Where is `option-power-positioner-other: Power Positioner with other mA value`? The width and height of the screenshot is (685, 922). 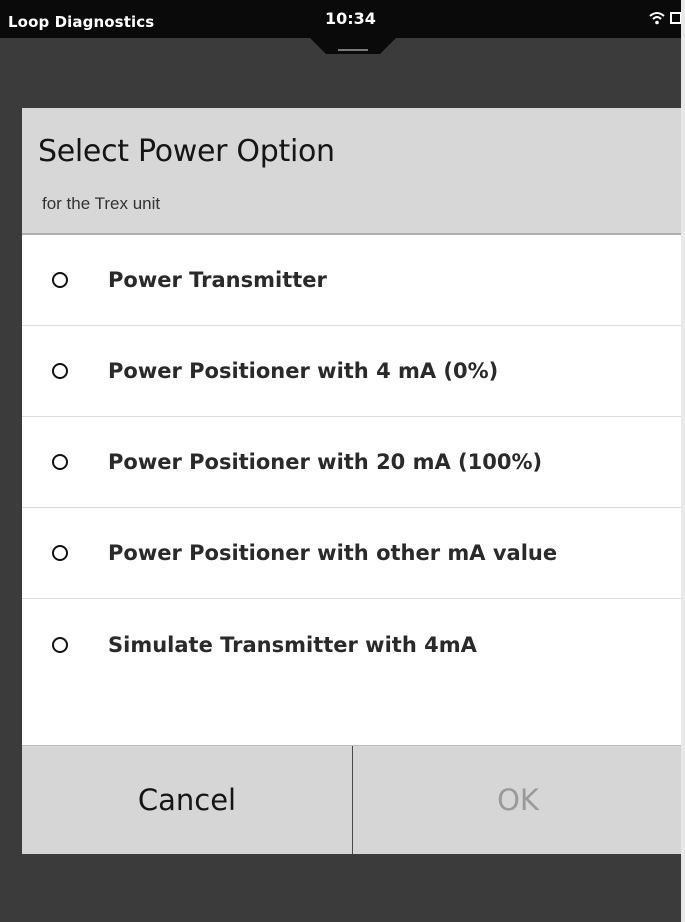
option-power-positioner-other: Power Positioner with other mA value is located at coordinates (352, 553).